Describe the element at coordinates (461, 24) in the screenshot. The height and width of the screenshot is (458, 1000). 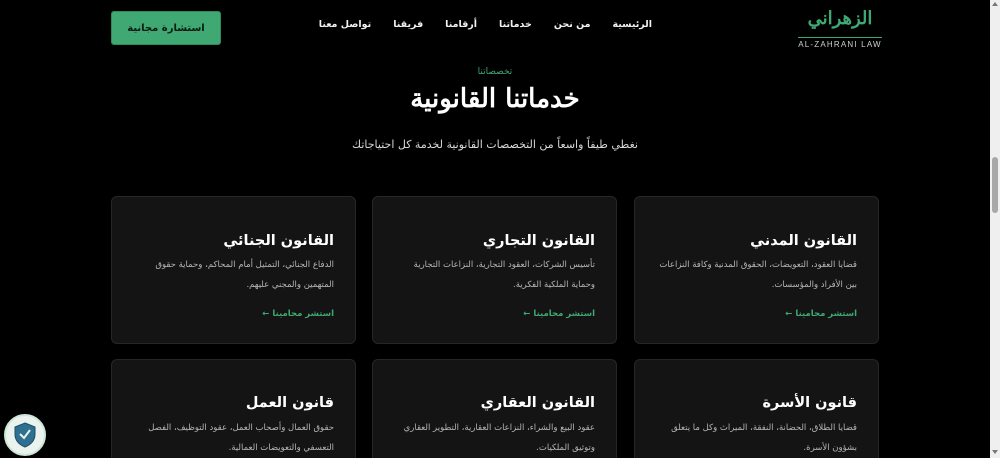
I see `nav-numbers: أرقامنا` at that location.